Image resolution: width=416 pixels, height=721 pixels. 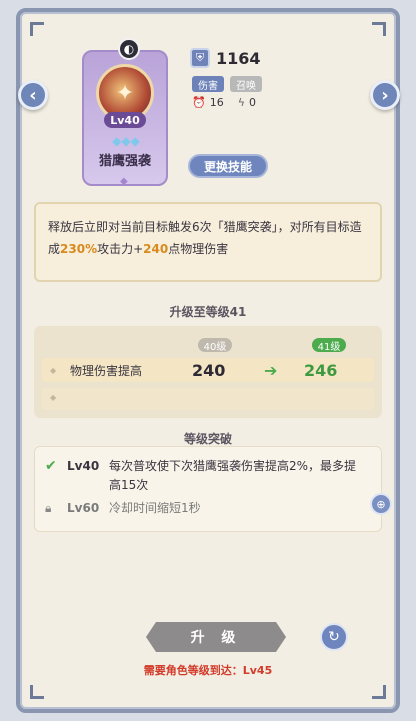 What do you see at coordinates (199, 102) in the screenshot?
I see `clock-icon: ⏰` at bounding box center [199, 102].